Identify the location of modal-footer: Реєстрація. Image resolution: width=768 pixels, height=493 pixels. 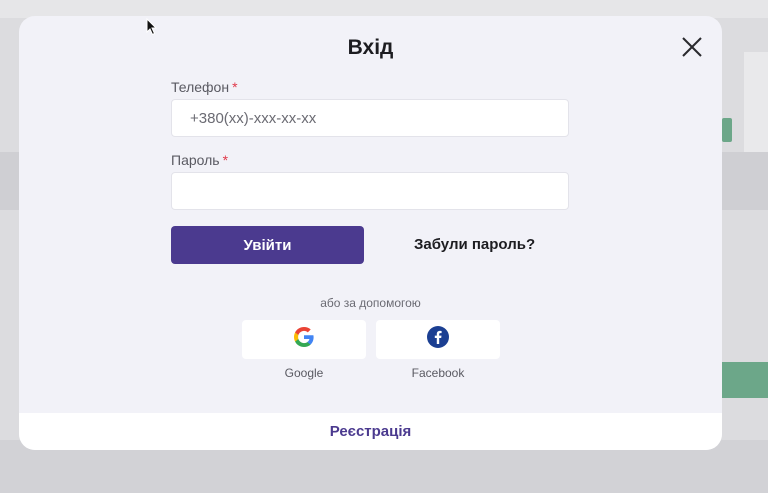
(370, 431).